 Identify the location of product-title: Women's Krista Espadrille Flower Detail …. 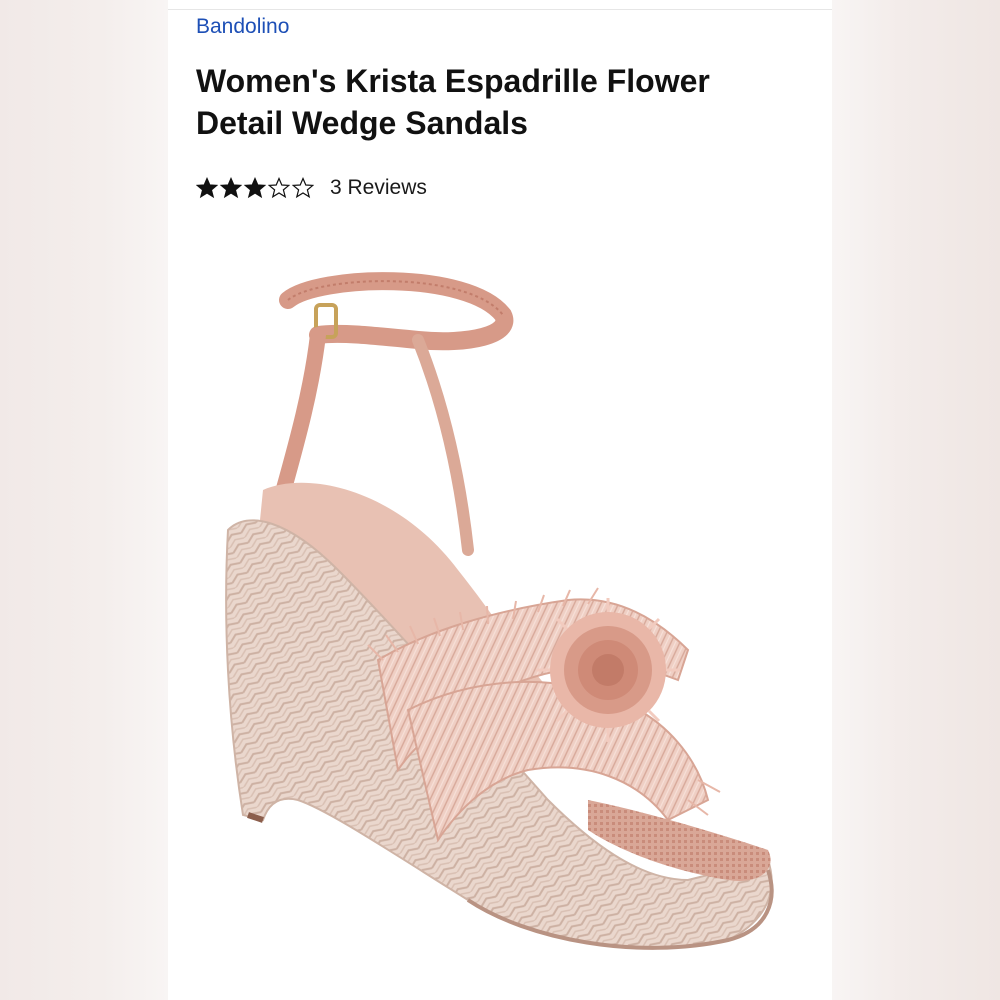
(453, 102).